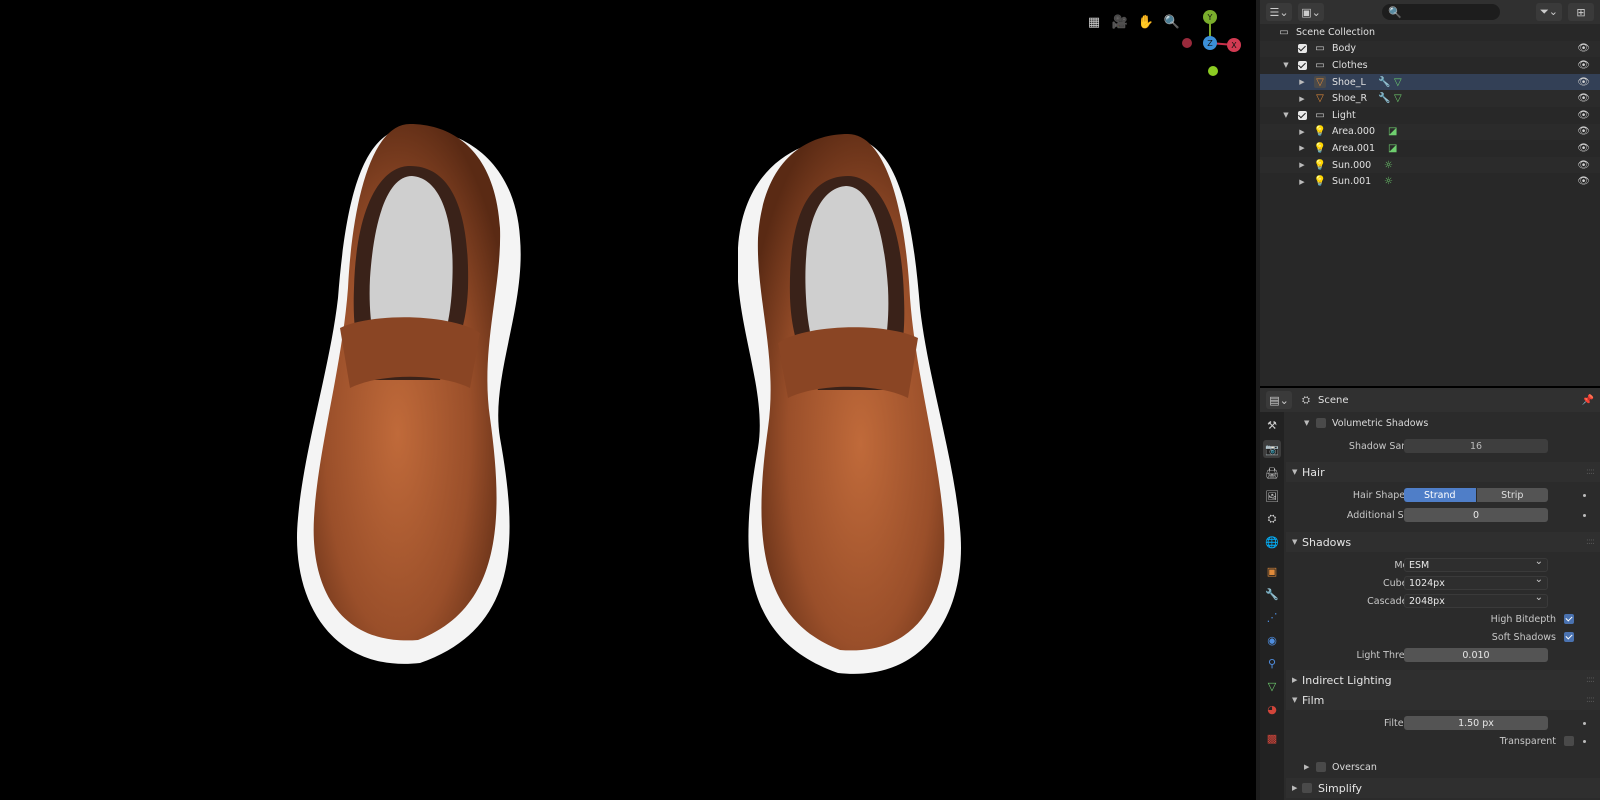 The image size is (1600, 800). What do you see at coordinates (1210, 48) in the screenshot?
I see `navigation-gizmo: Y X Z` at bounding box center [1210, 48].